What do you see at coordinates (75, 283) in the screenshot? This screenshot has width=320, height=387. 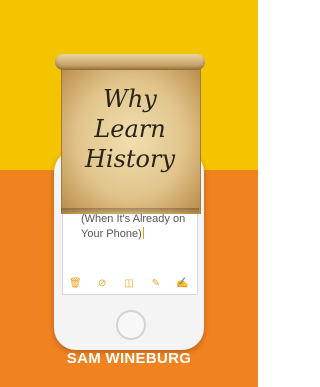 I see `trash-icon: 🗑` at bounding box center [75, 283].